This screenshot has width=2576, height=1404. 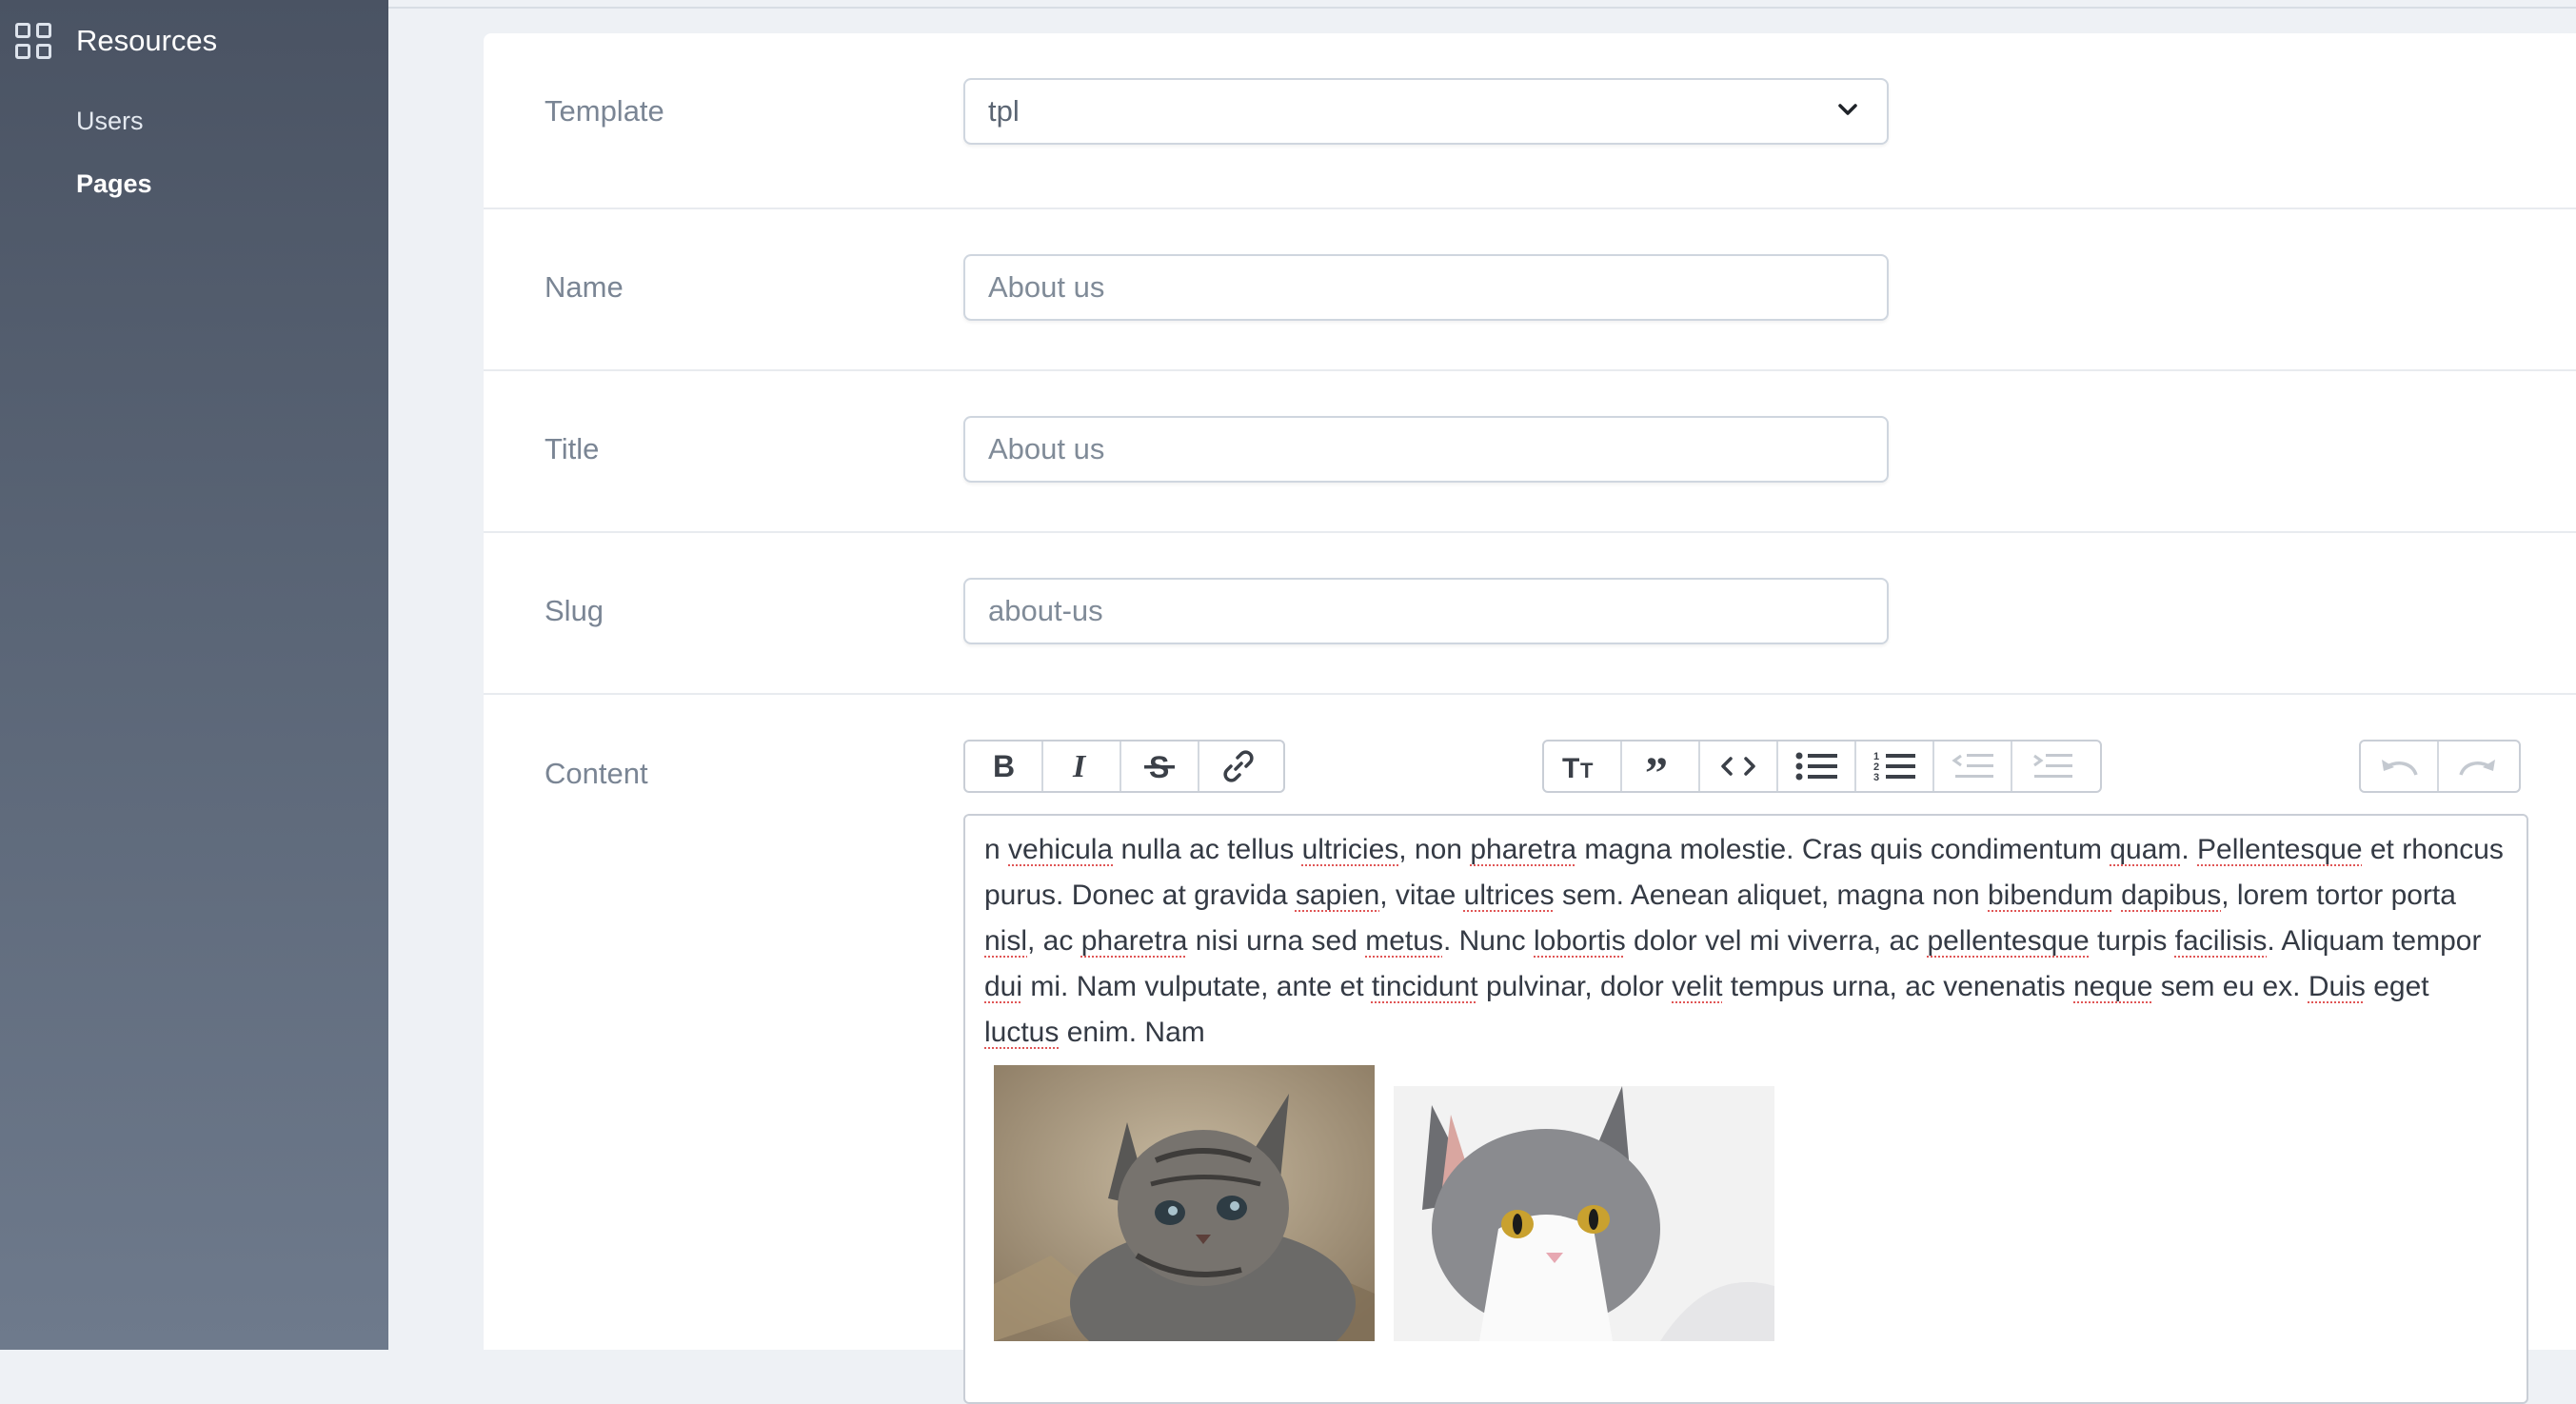 I want to click on numbered-list-button: 1 2 3, so click(x=1895, y=766).